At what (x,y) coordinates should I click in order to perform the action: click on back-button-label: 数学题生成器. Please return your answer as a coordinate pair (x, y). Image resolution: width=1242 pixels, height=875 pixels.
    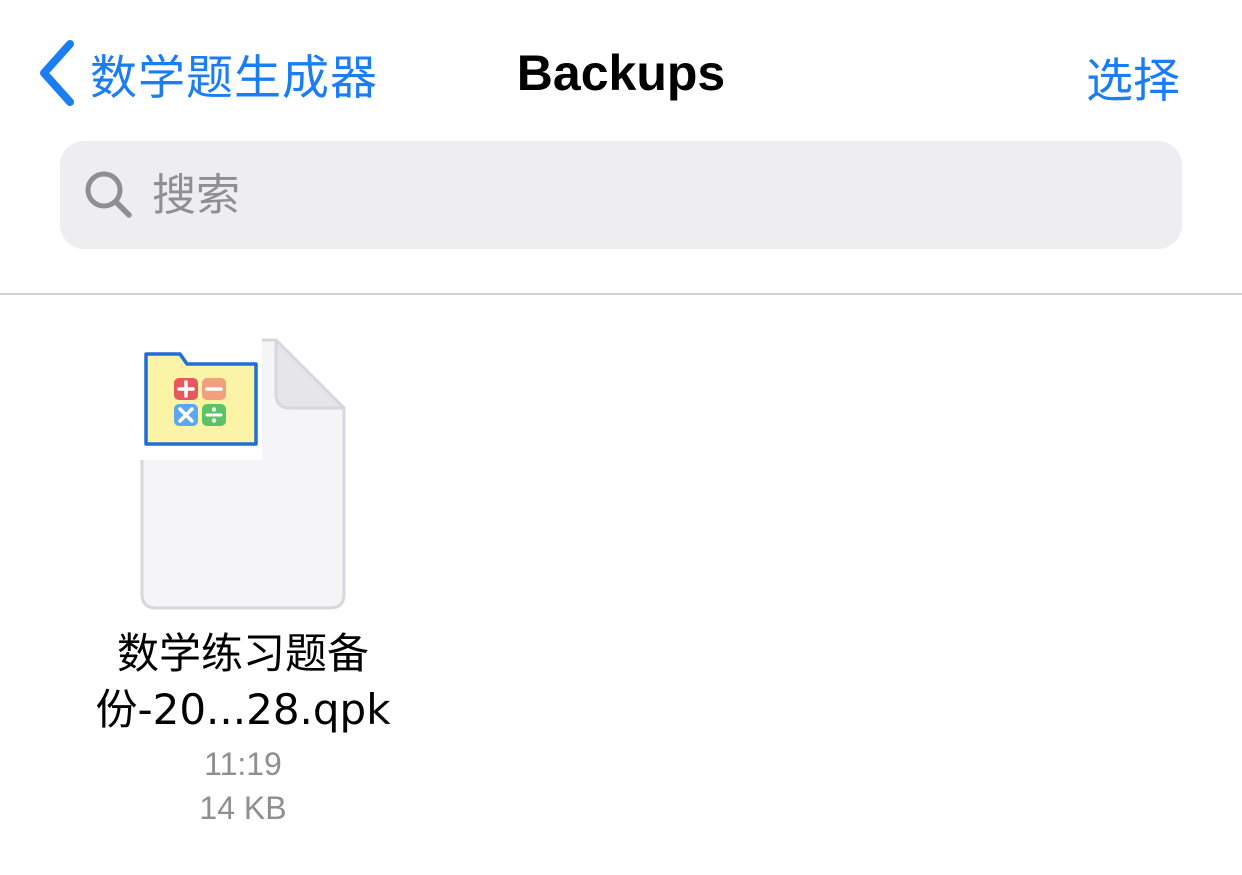
    Looking at the image, I should click on (234, 78).